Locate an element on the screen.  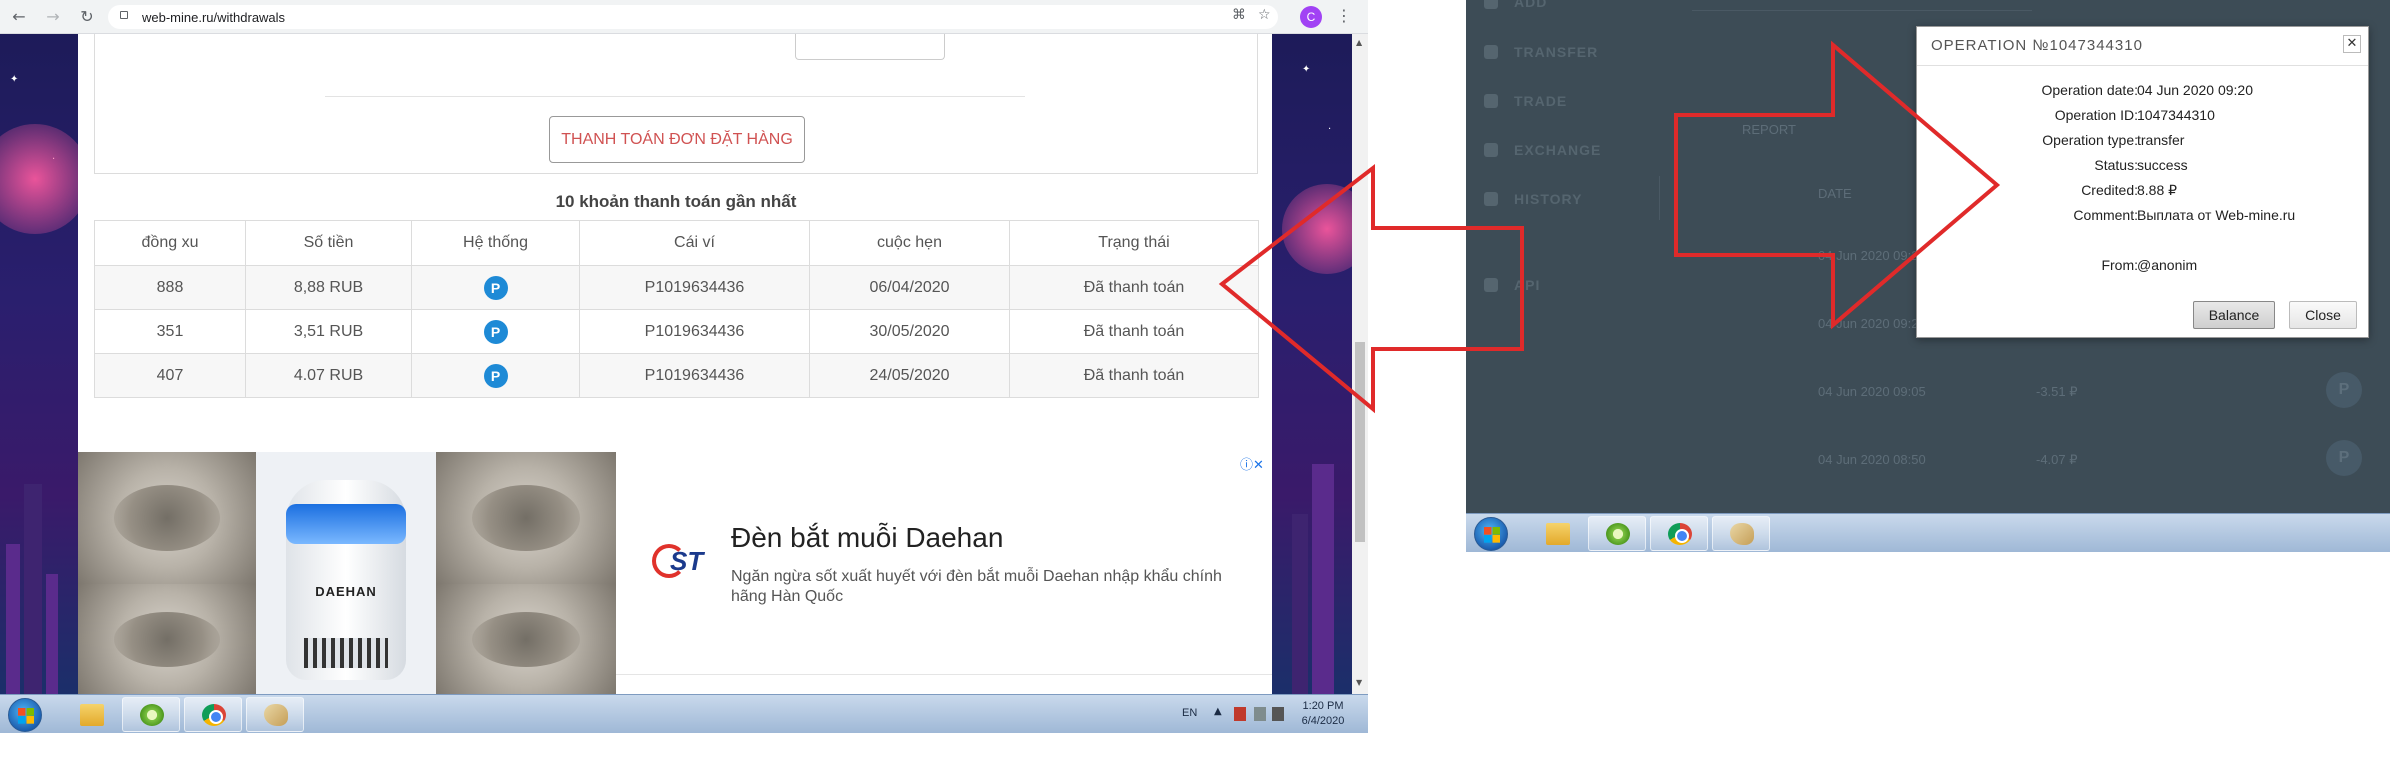
field-value-operation-type: transfer is located at coordinates (2161, 140).